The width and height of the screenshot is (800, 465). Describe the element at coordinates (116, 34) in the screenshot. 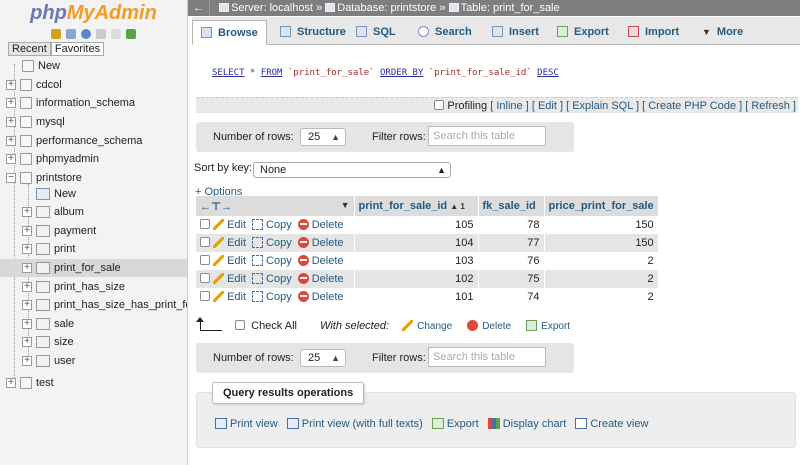

I see `settings-icon` at that location.